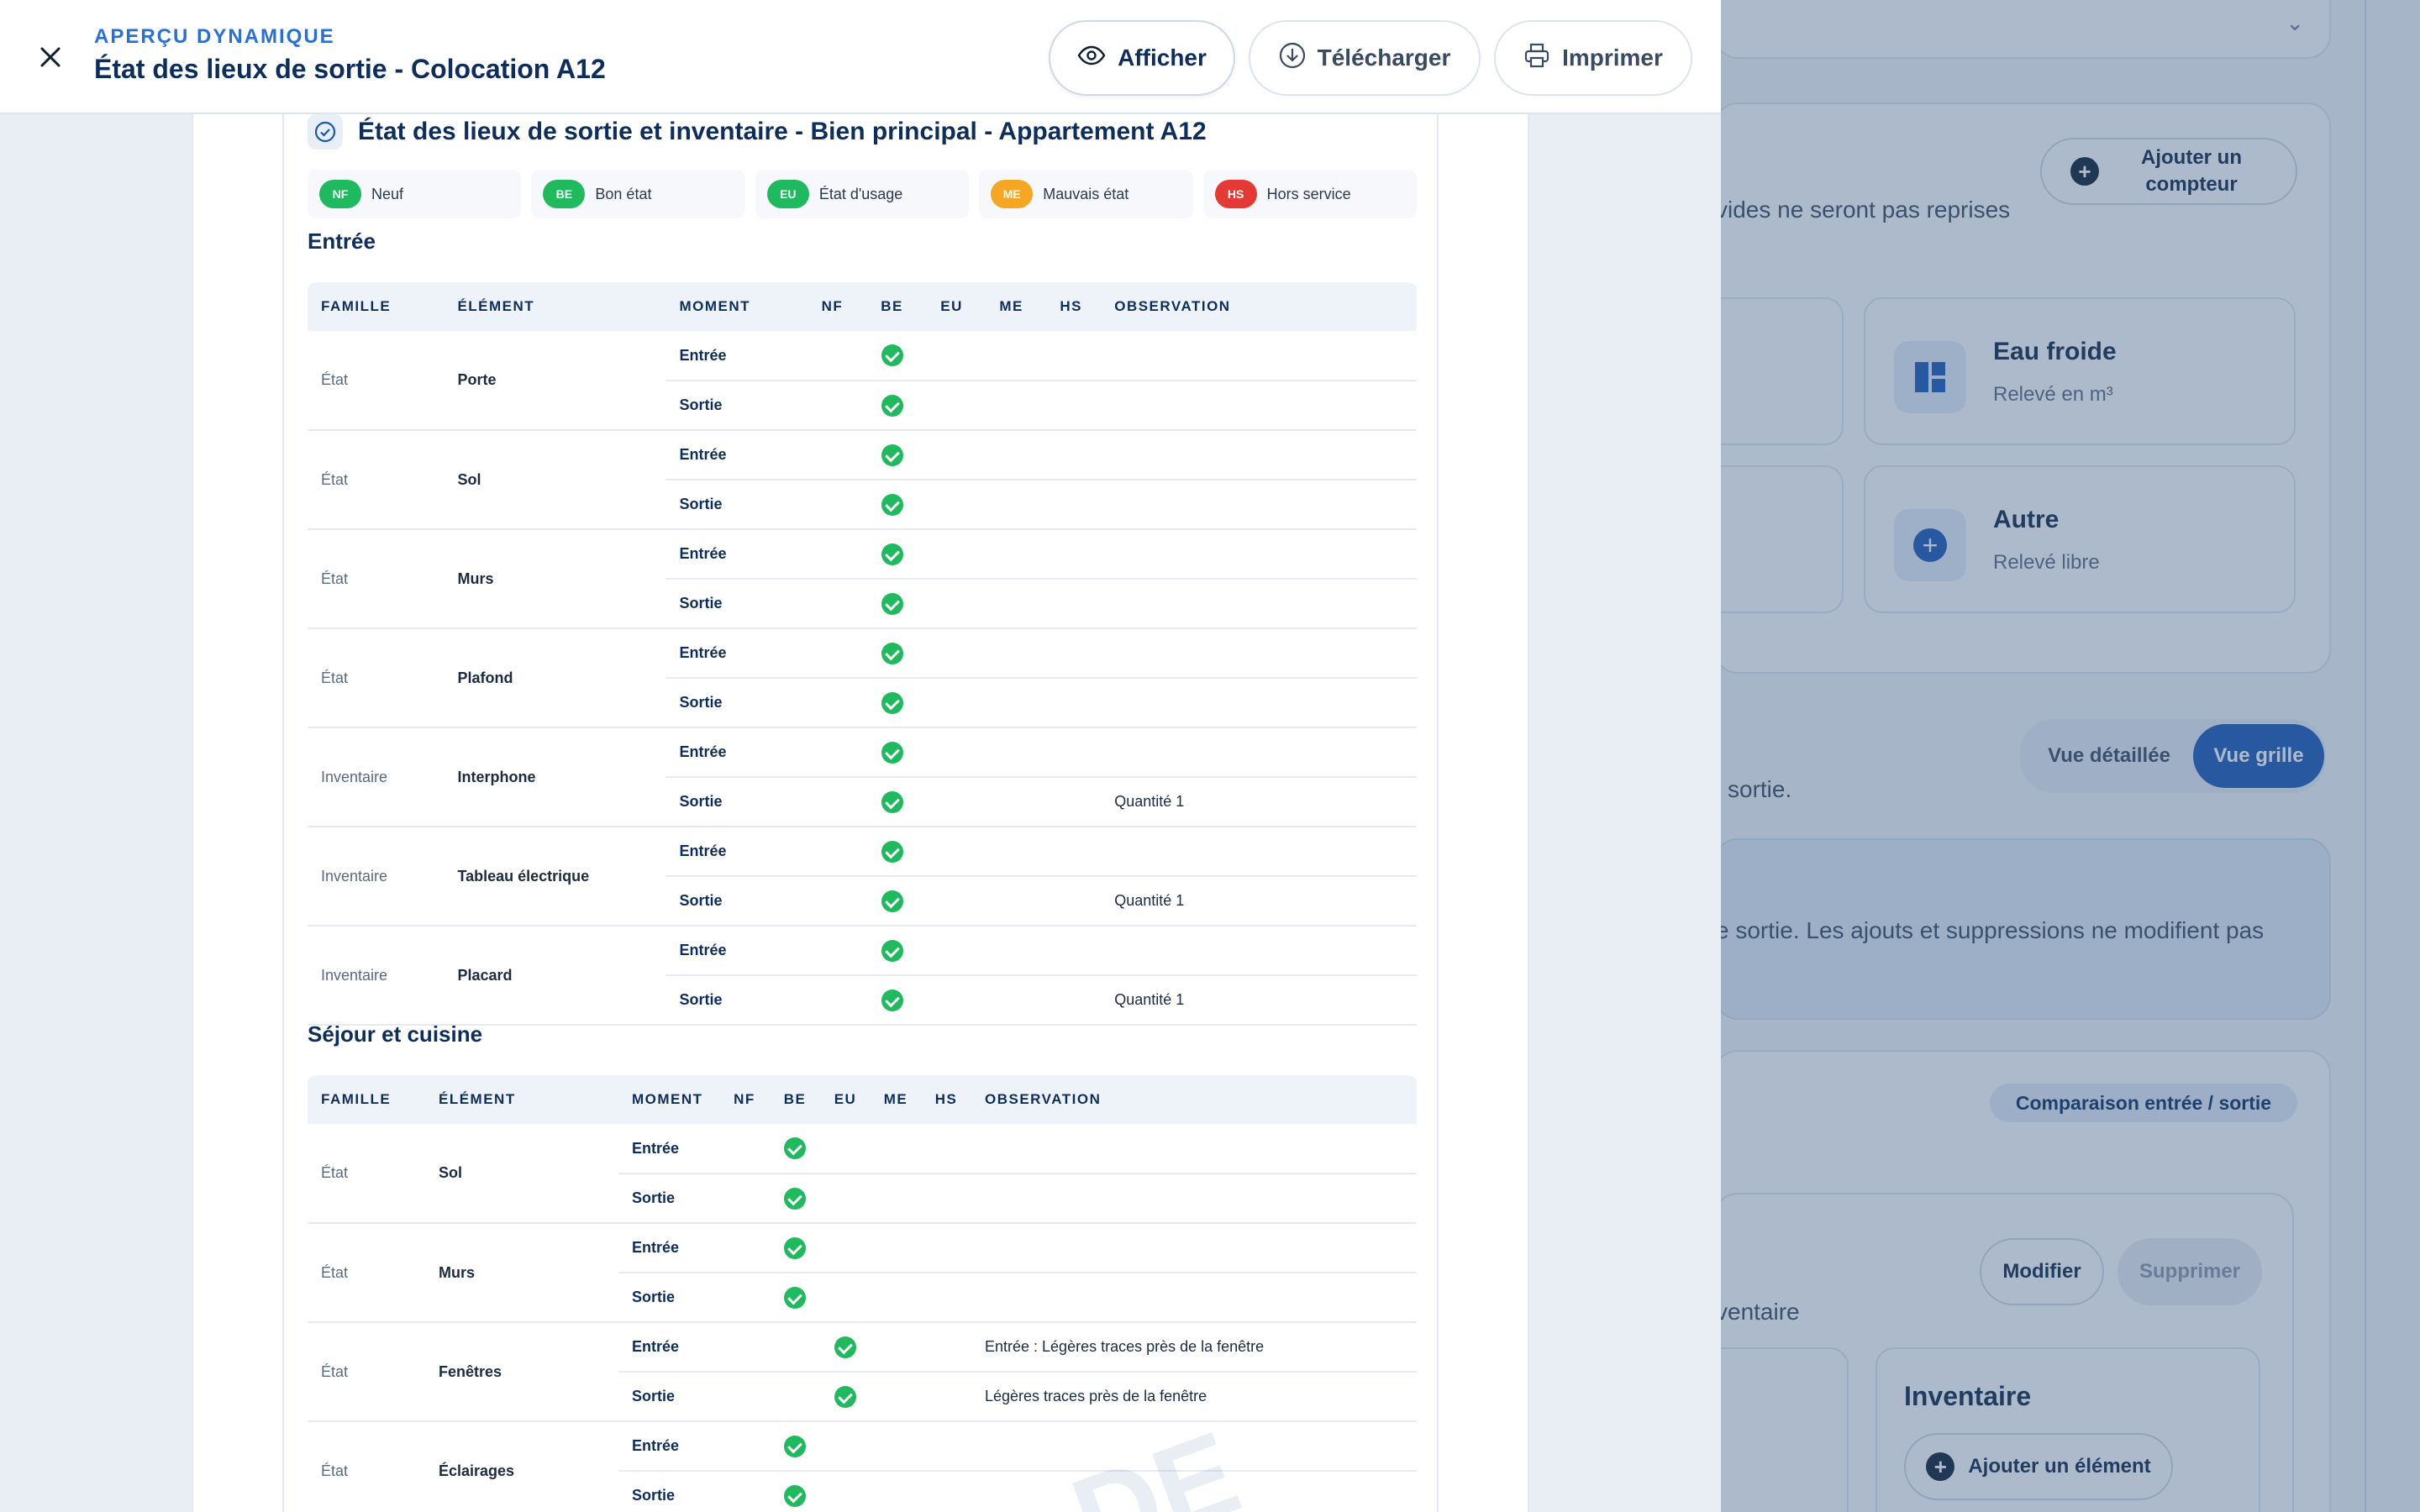  Describe the element at coordinates (555, 976) in the screenshot. I see `element-cell: Placard` at that location.